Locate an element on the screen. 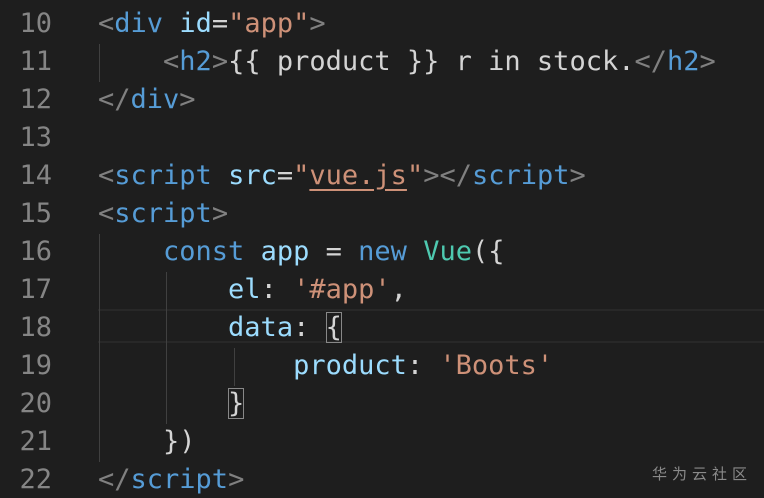 The width and height of the screenshot is (764, 498). code-line: 14 <script src="vue.js"></script> is located at coordinates (382, 176).